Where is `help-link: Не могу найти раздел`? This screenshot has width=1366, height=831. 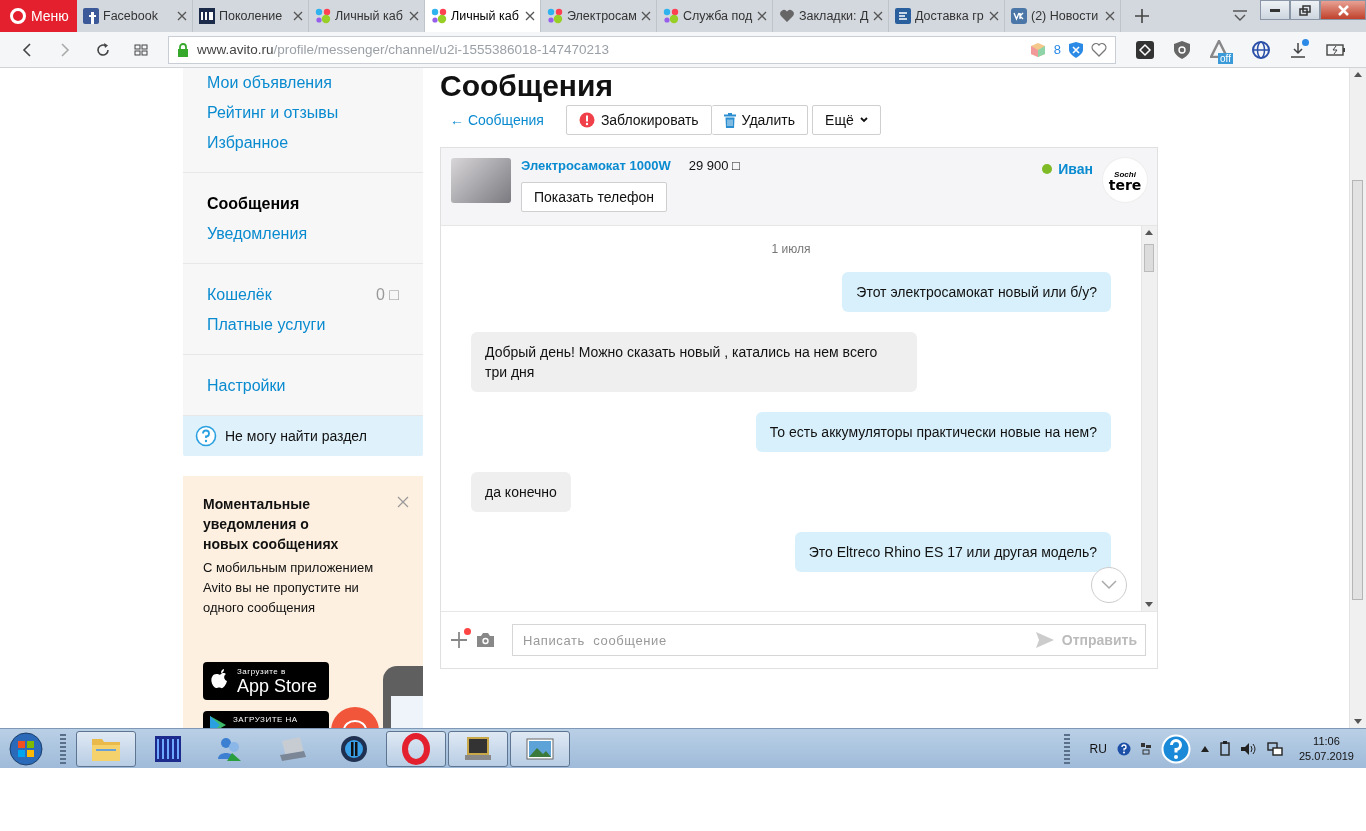 help-link: Не могу найти раздел is located at coordinates (303, 436).